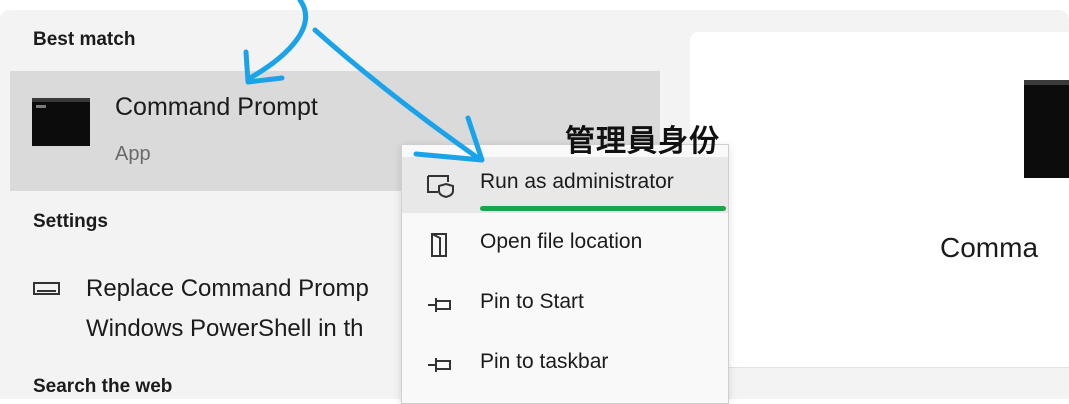  What do you see at coordinates (603, 208) in the screenshot?
I see `annotation-underline` at bounding box center [603, 208].